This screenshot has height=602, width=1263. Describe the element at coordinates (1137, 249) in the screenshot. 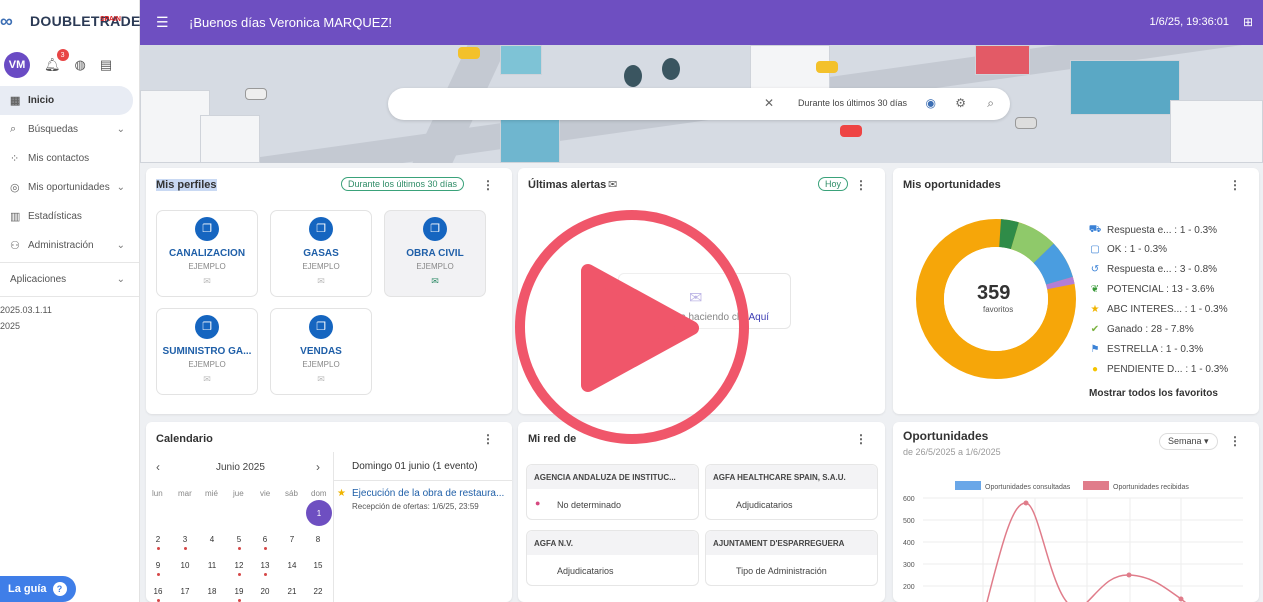

I see `legend-label: OK : 1 - 0.3%` at that location.